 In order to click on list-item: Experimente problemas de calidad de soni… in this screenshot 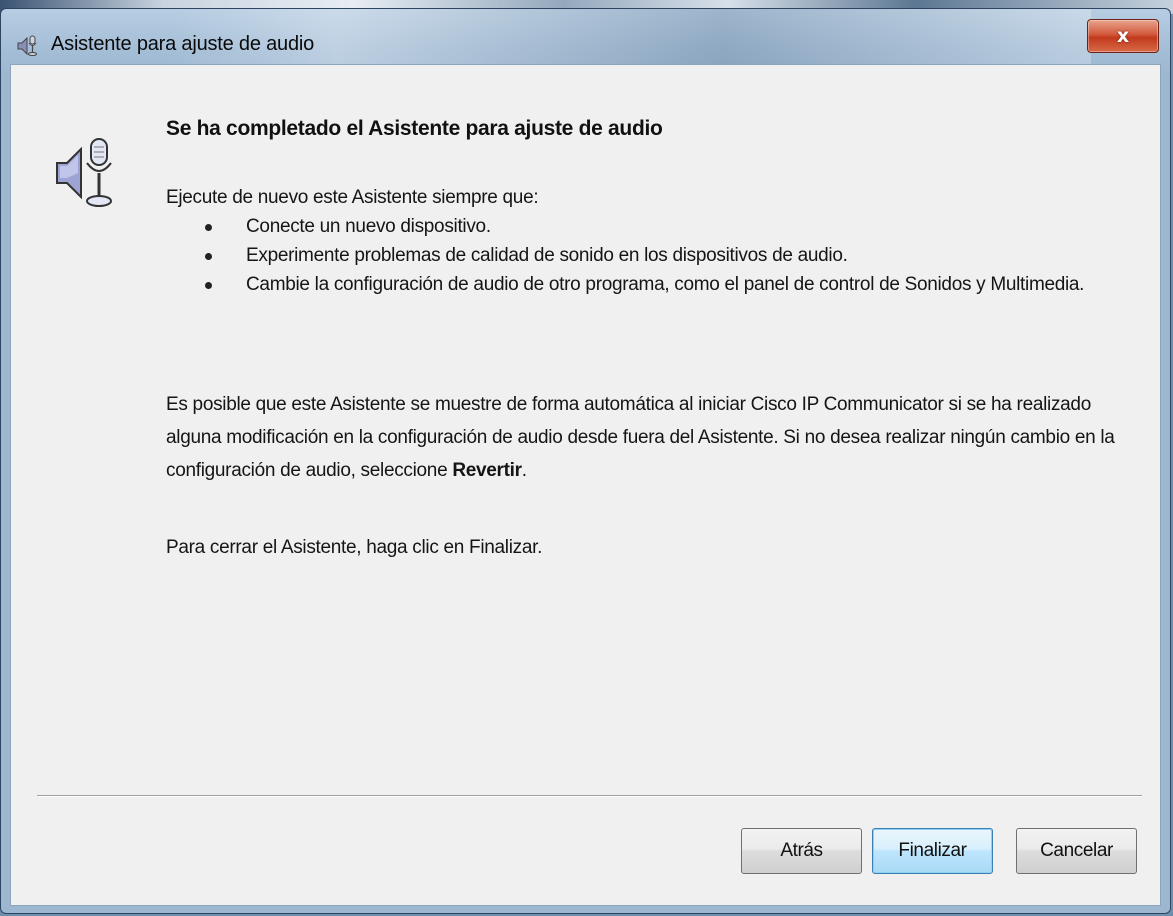, I will do `click(658, 255)`.